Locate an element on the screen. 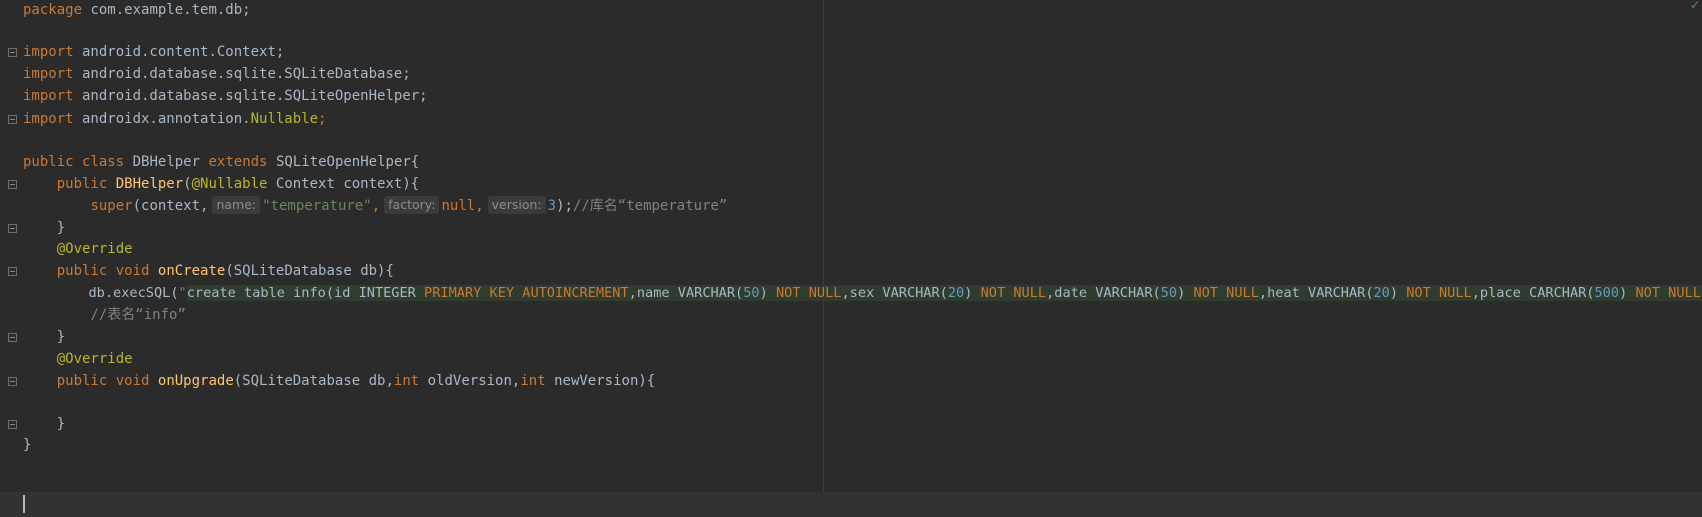 The width and height of the screenshot is (1702, 517). package-name: com.example.tem.db; is located at coordinates (166, 10).